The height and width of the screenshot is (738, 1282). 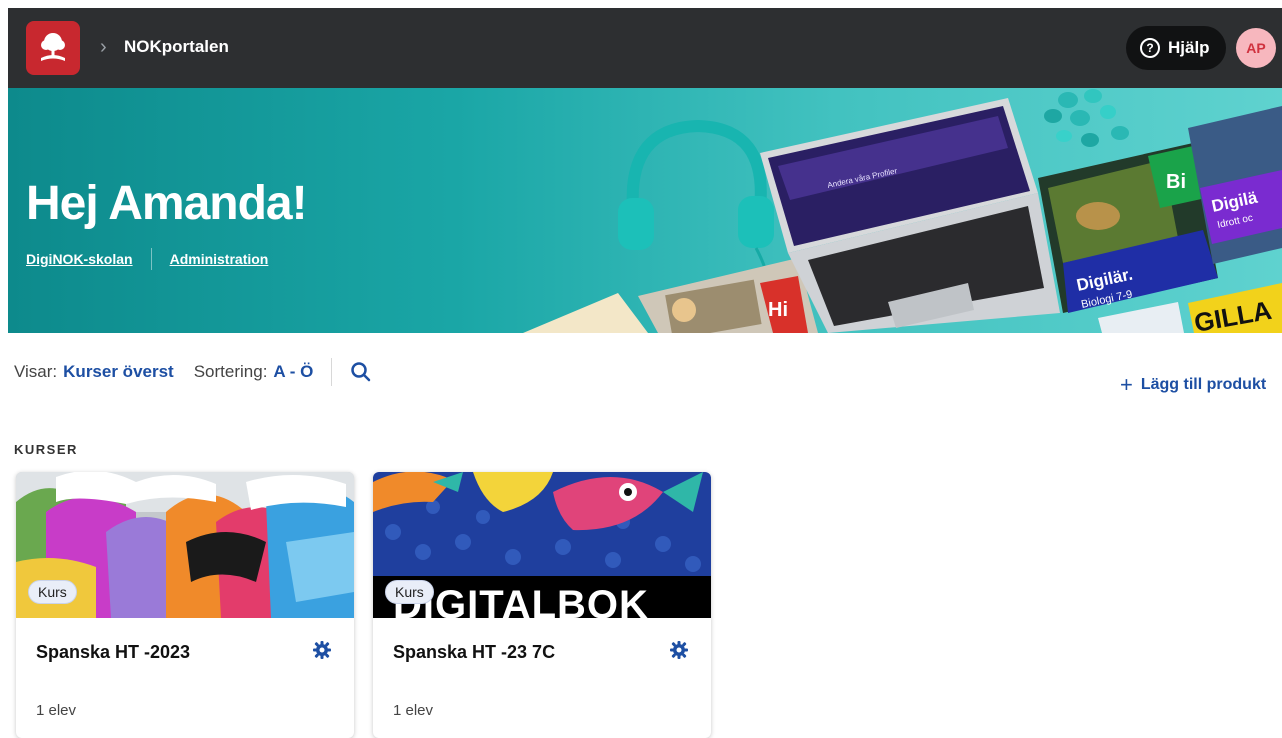 What do you see at coordinates (670, 295) in the screenshot?
I see `history-book-image: Hi` at bounding box center [670, 295].